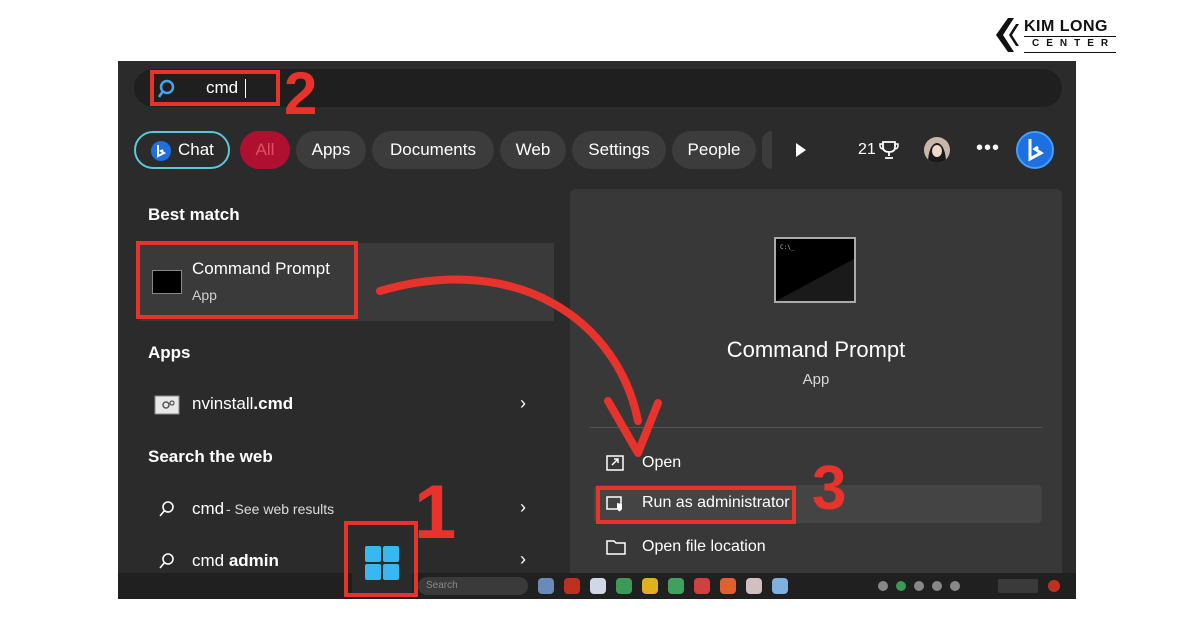  What do you see at coordinates (1066, 26) in the screenshot?
I see `logo-text-kim-long: KIM LONG` at bounding box center [1066, 26].